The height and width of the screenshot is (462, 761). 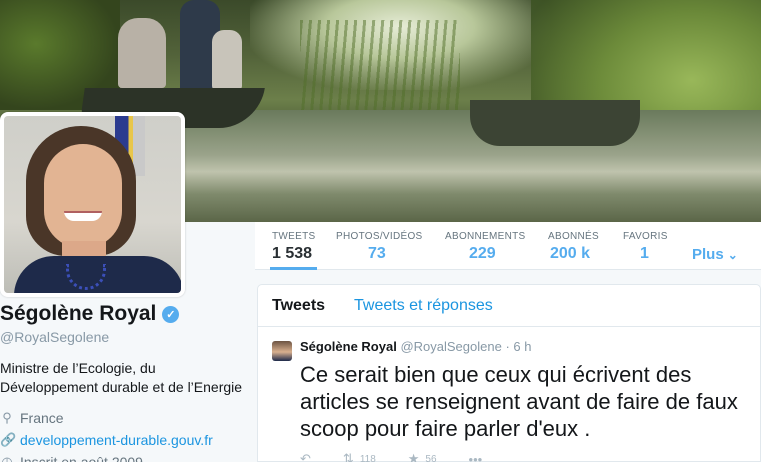 What do you see at coordinates (282, 351) in the screenshot?
I see `tweet-avatar` at bounding box center [282, 351].